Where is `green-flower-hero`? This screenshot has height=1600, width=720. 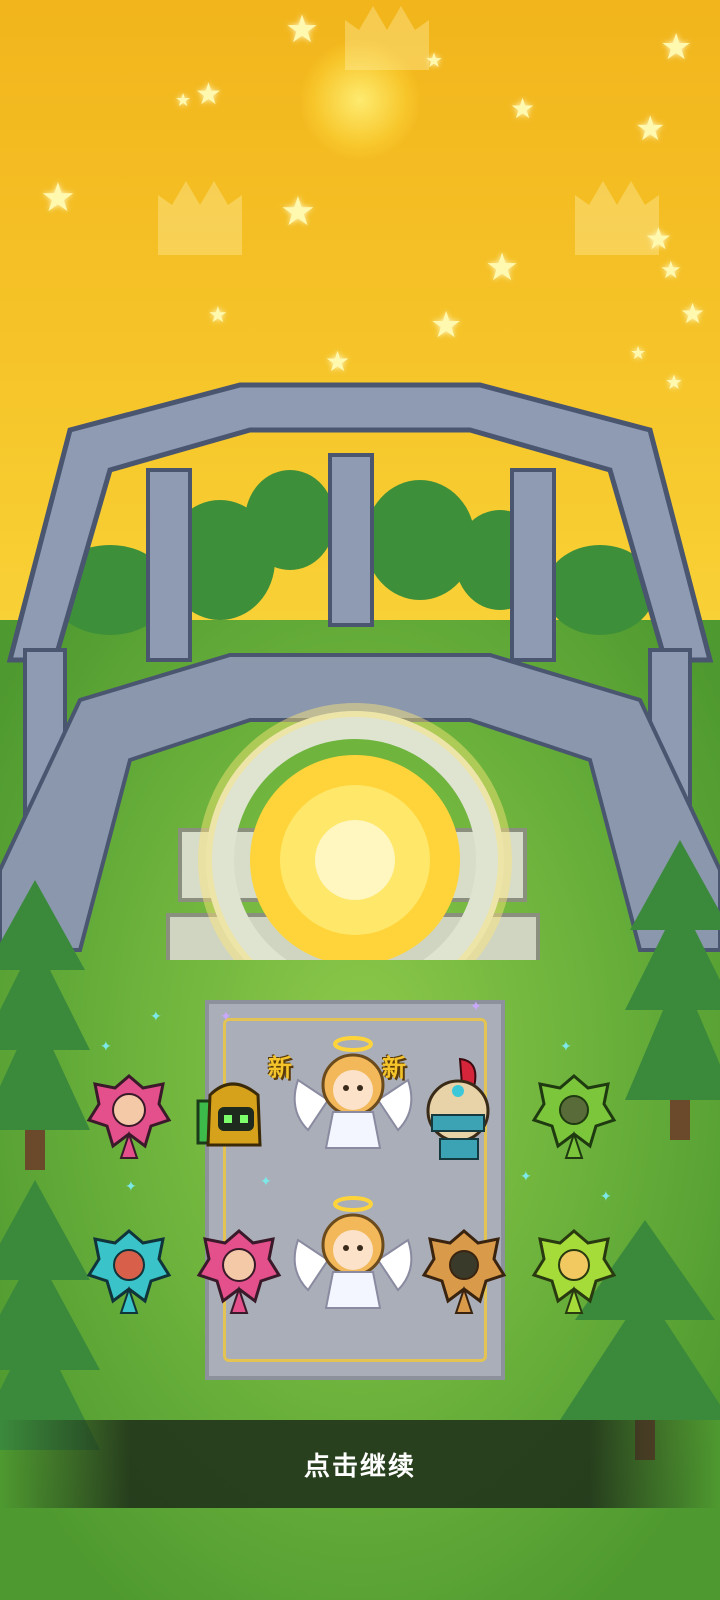
green-flower-hero is located at coordinates (574, 1116).